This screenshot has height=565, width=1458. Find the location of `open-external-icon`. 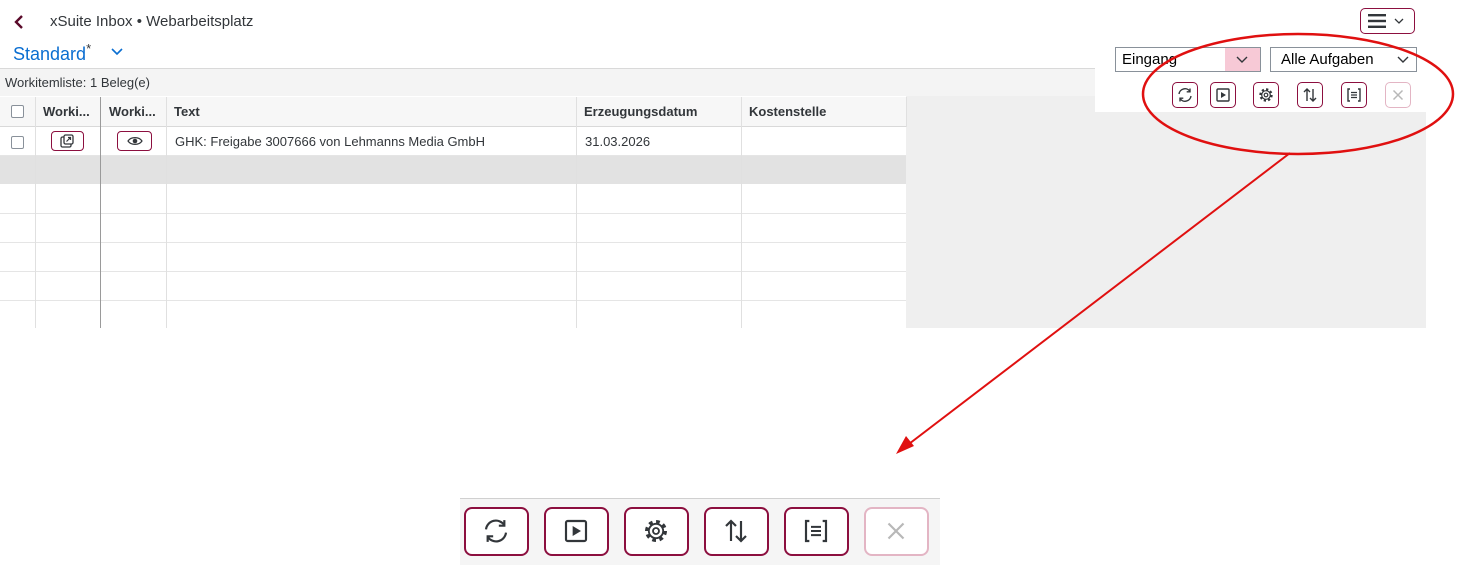

open-external-icon is located at coordinates (67, 141).